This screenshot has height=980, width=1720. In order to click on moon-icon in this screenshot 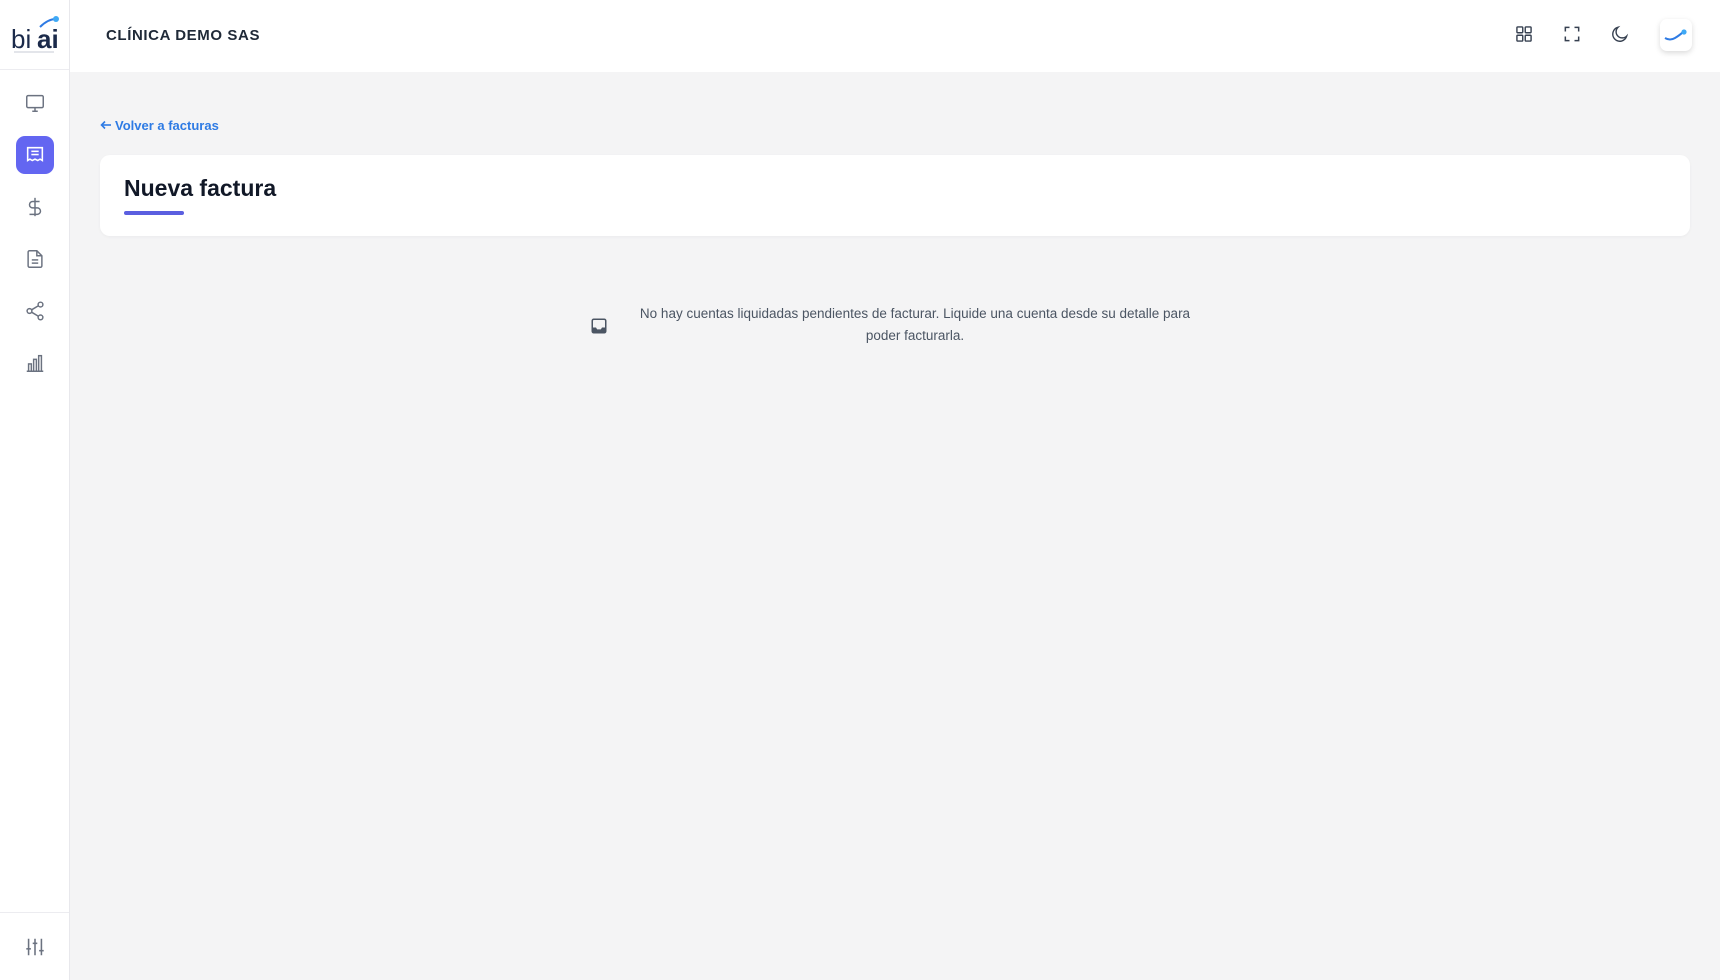, I will do `click(1620, 33)`.